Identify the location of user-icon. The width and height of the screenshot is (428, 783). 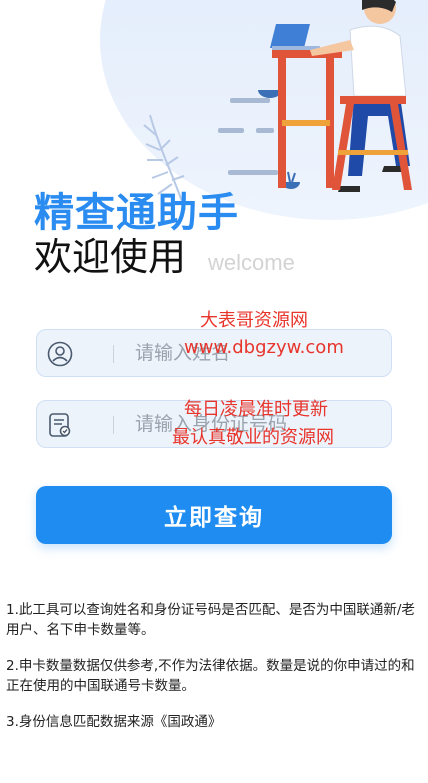
(60, 354).